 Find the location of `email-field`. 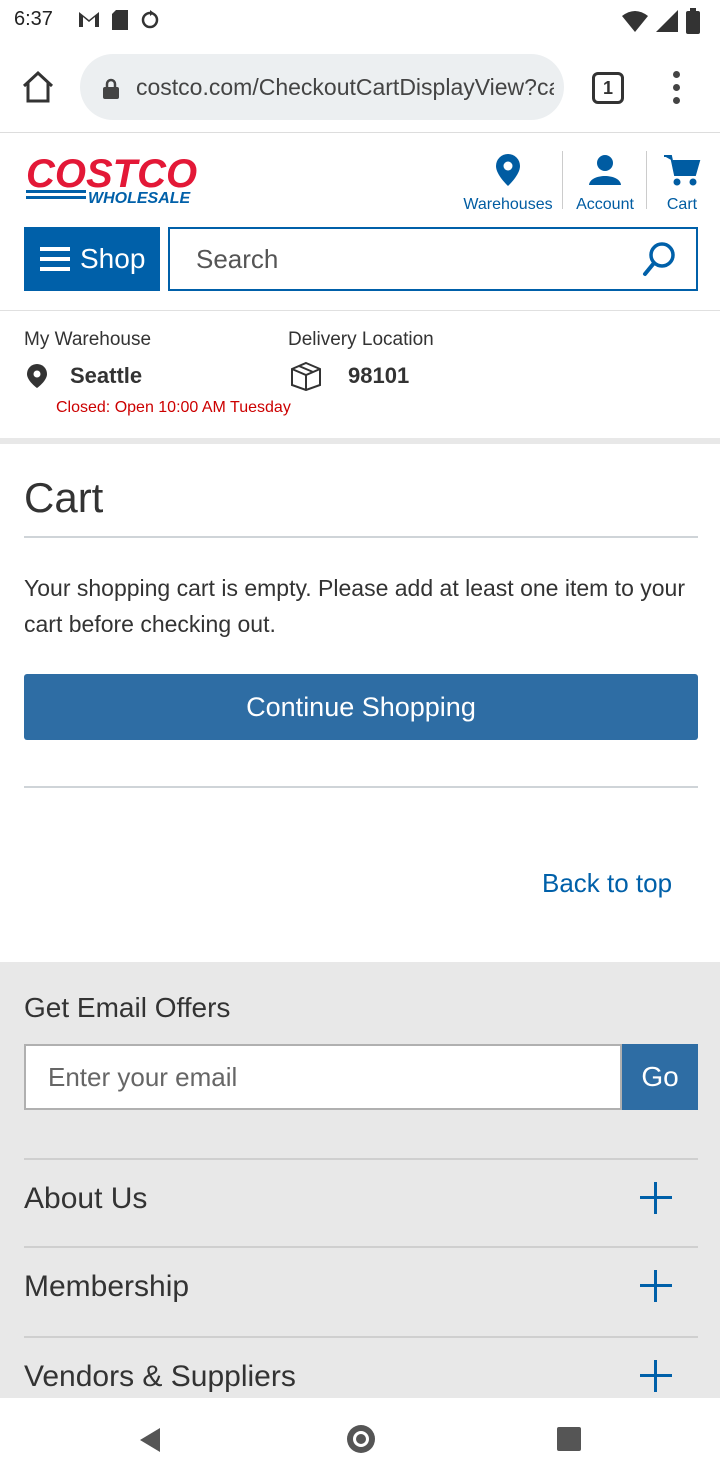

email-field is located at coordinates (323, 1077).